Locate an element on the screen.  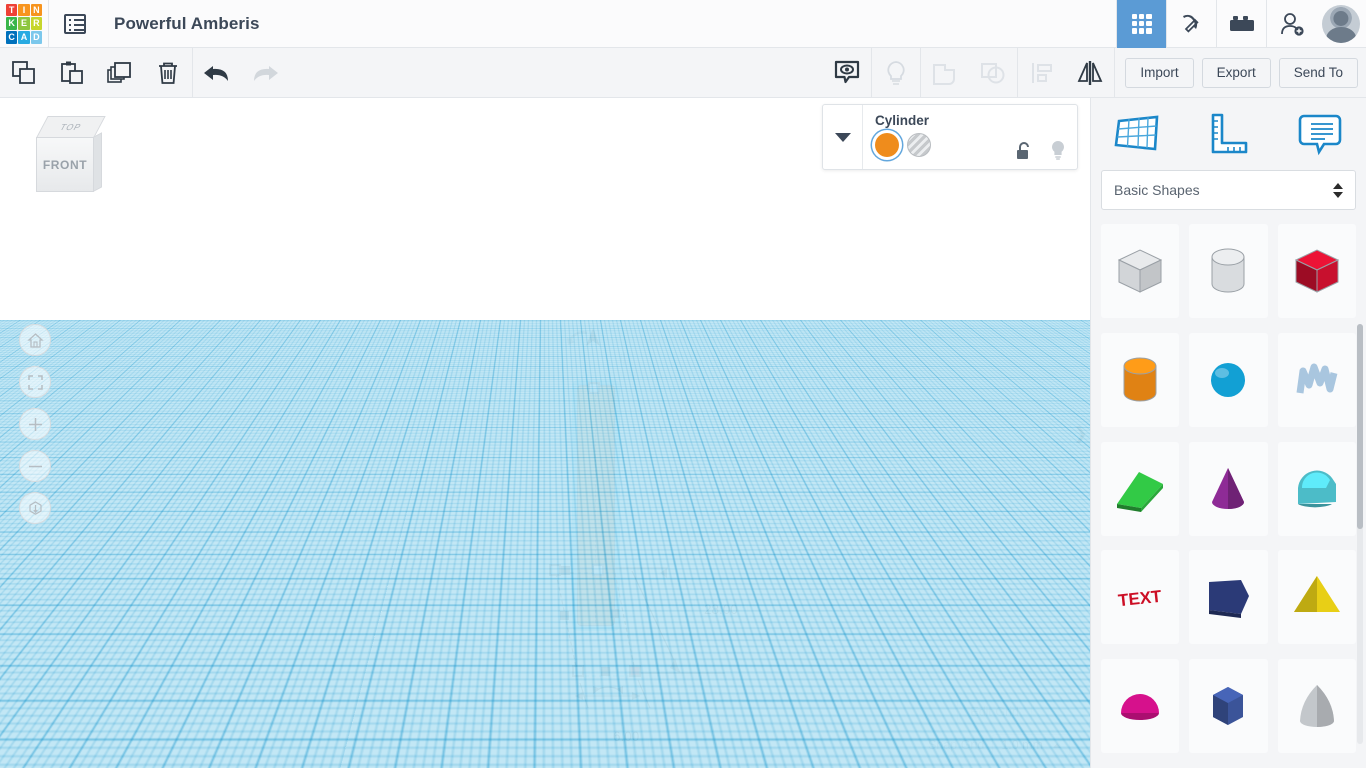
home-view-button is located at coordinates (35, 340).